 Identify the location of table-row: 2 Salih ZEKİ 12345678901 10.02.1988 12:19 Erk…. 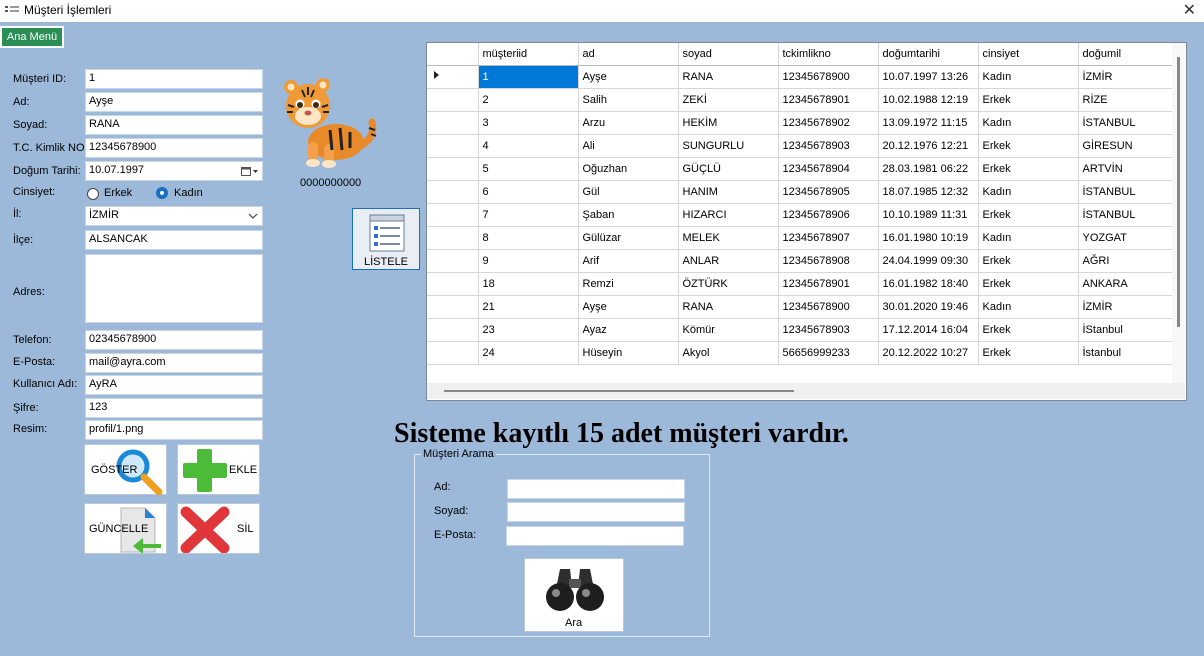
(803, 100).